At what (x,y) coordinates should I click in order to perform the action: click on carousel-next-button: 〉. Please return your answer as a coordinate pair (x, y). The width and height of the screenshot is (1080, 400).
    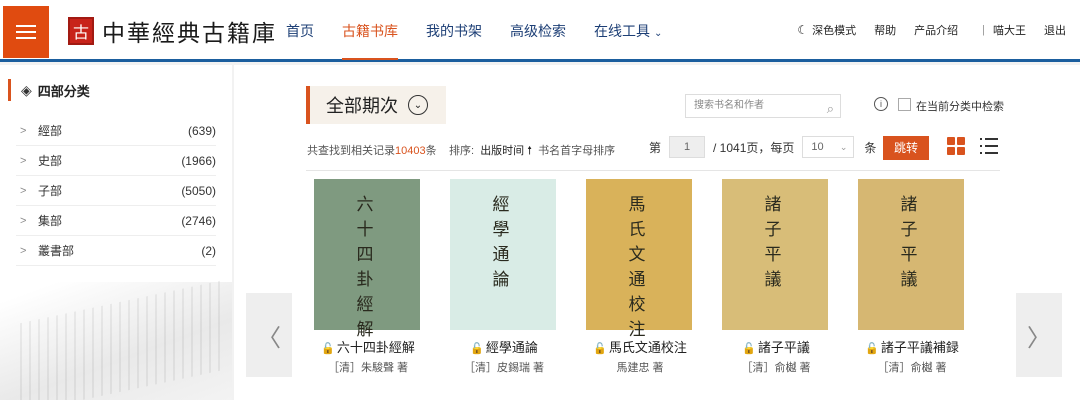
    Looking at the image, I should click on (1039, 335).